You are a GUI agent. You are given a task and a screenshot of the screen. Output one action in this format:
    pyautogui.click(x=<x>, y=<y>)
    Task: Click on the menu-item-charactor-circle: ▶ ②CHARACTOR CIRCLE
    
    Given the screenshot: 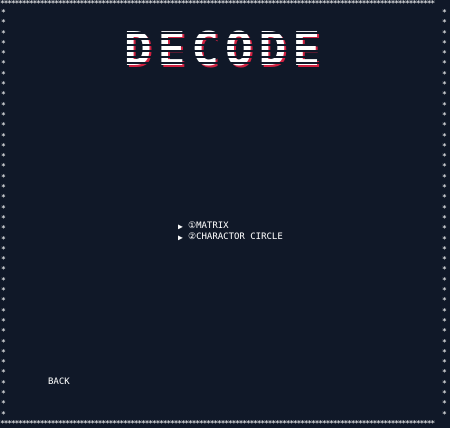 What is the action you would take?
    pyautogui.click(x=230, y=237)
    